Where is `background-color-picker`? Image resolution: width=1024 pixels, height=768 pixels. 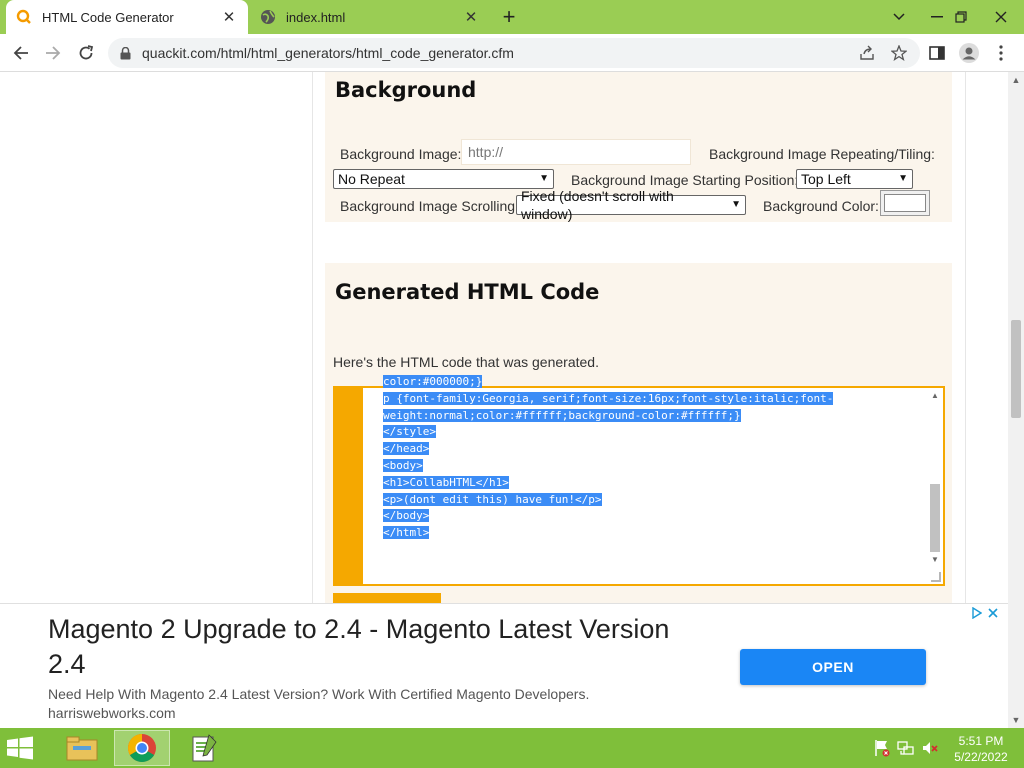
background-color-picker is located at coordinates (905, 203).